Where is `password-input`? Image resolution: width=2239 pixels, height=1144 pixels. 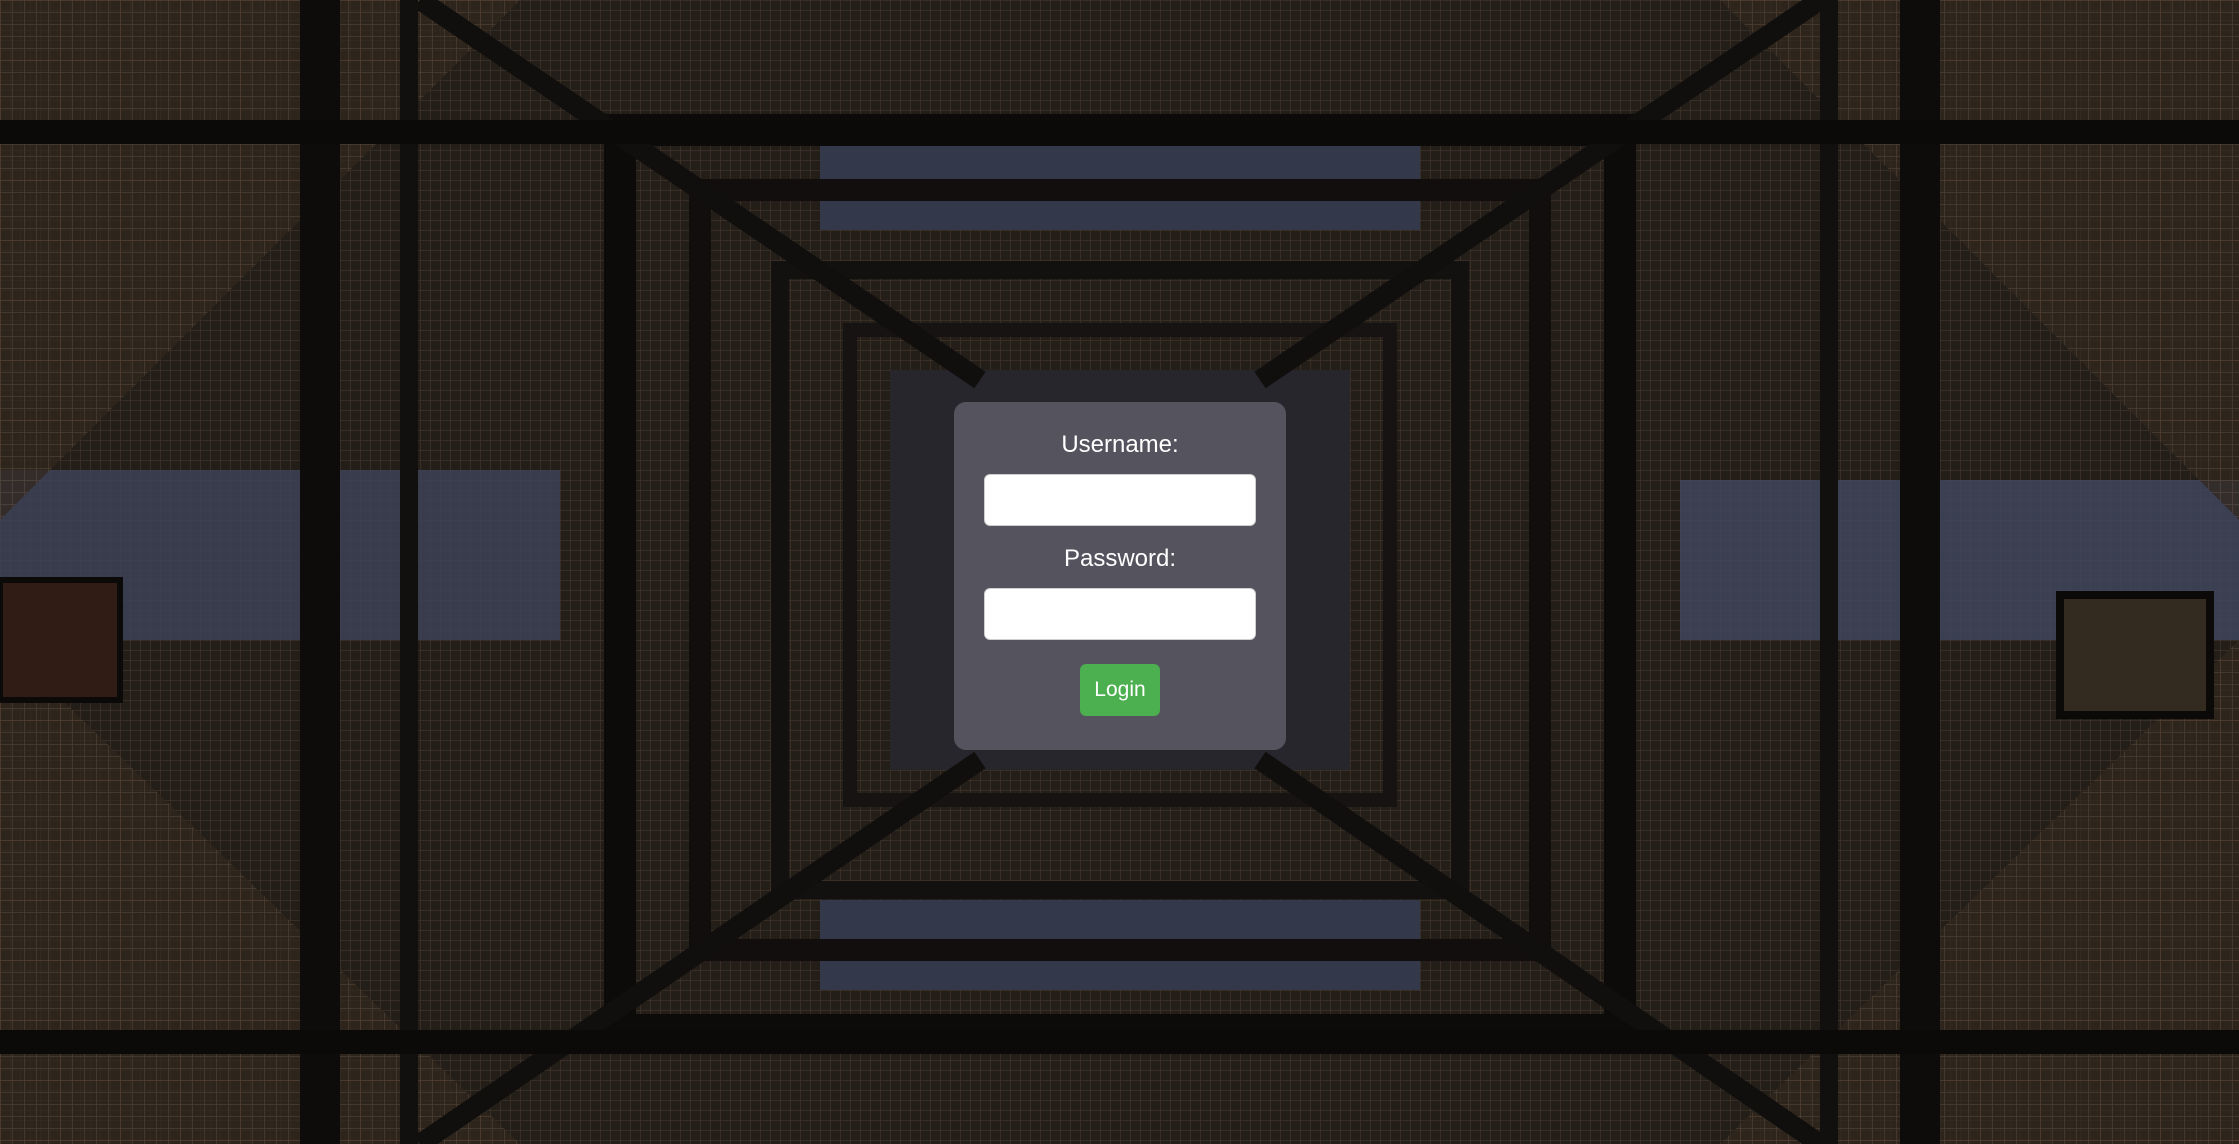 password-input is located at coordinates (1120, 614).